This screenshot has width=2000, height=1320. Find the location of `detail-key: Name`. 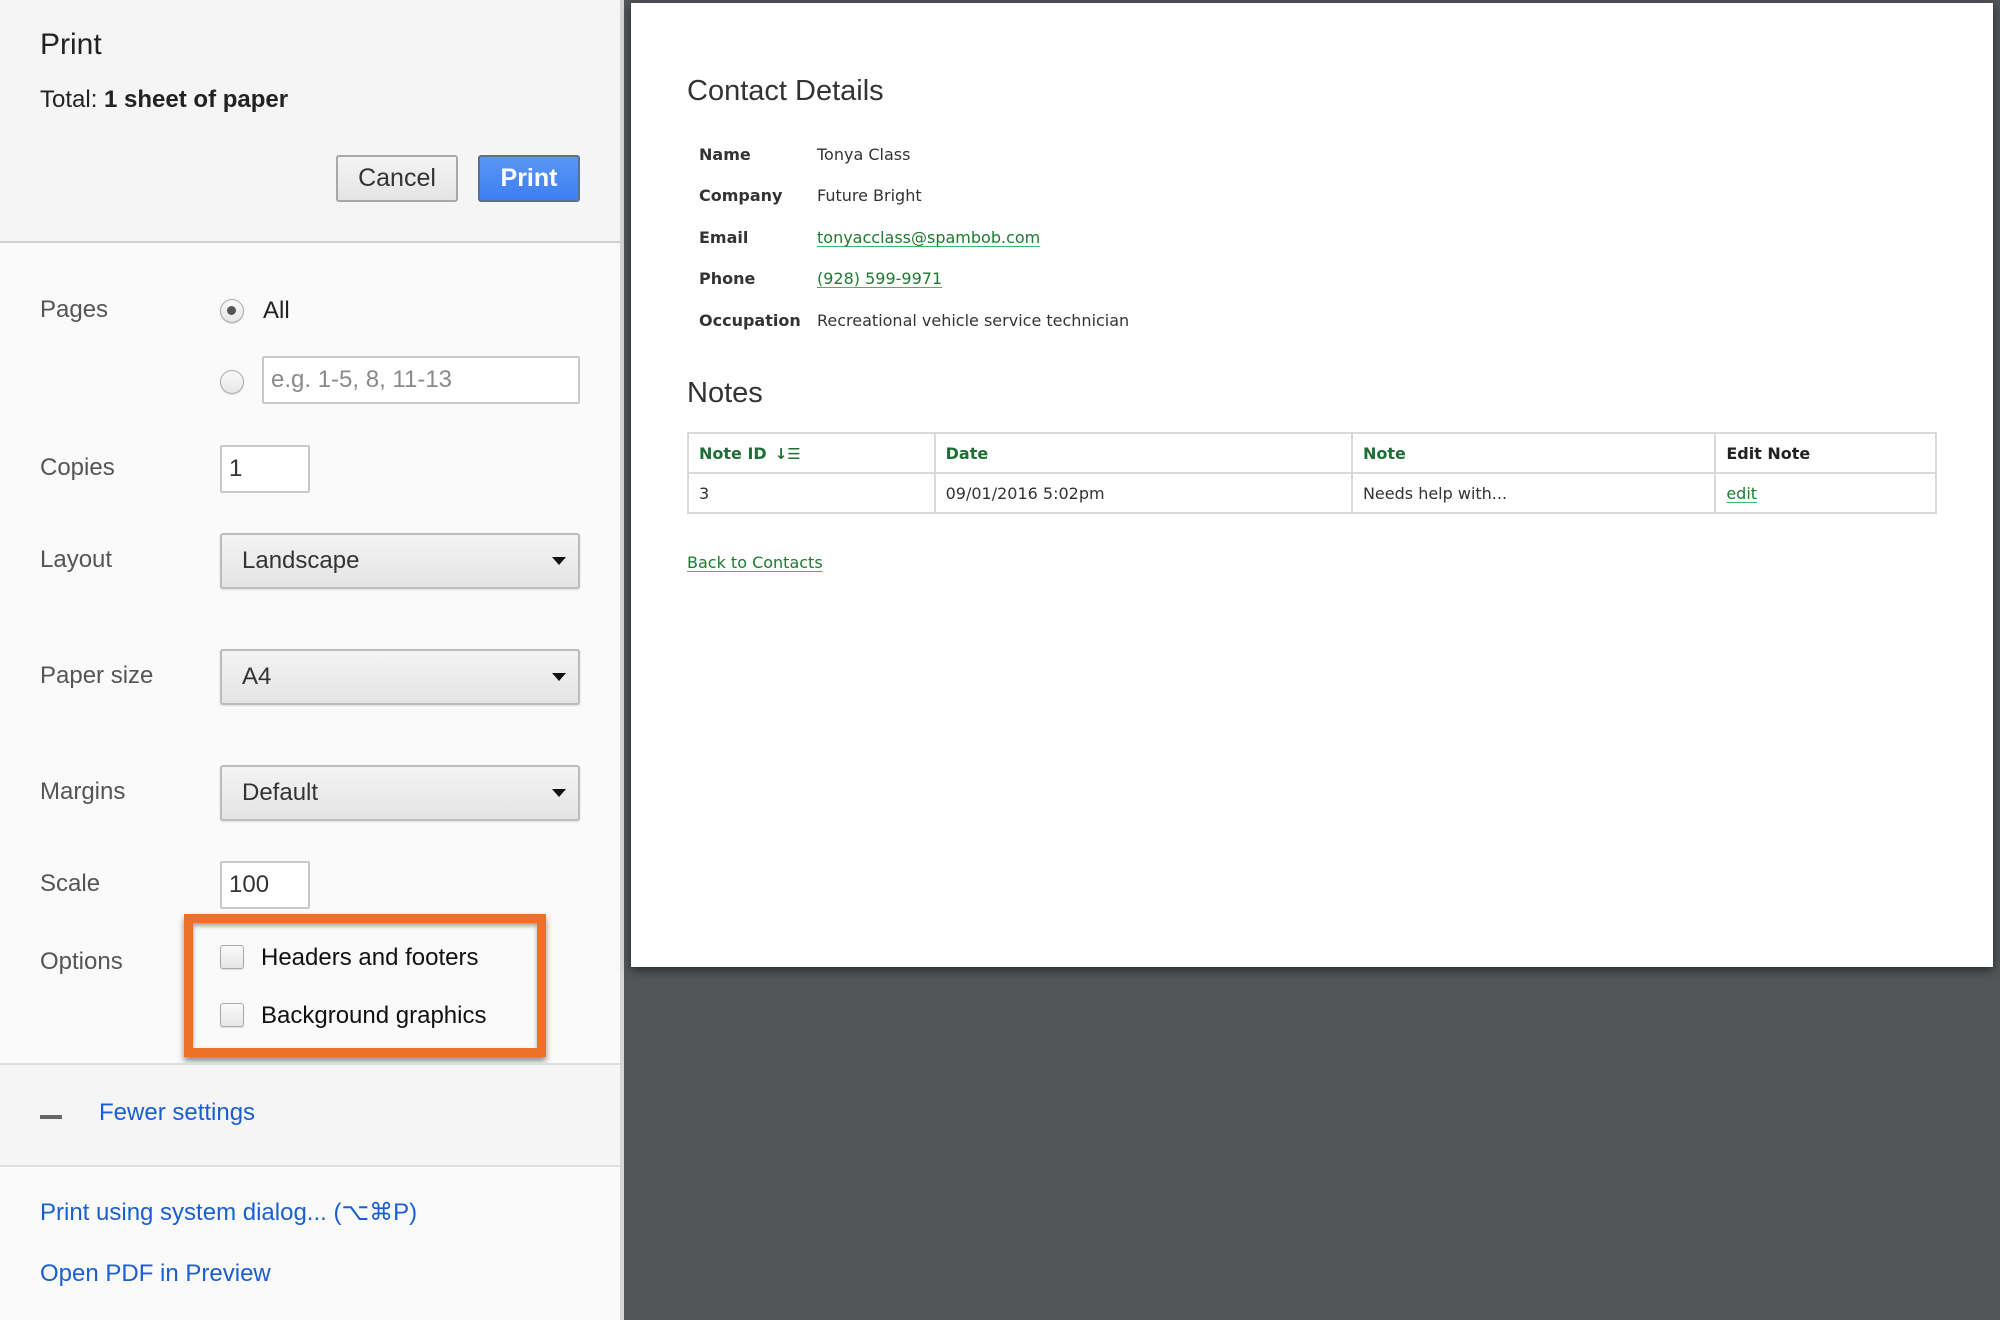

detail-key: Name is located at coordinates (725, 154).